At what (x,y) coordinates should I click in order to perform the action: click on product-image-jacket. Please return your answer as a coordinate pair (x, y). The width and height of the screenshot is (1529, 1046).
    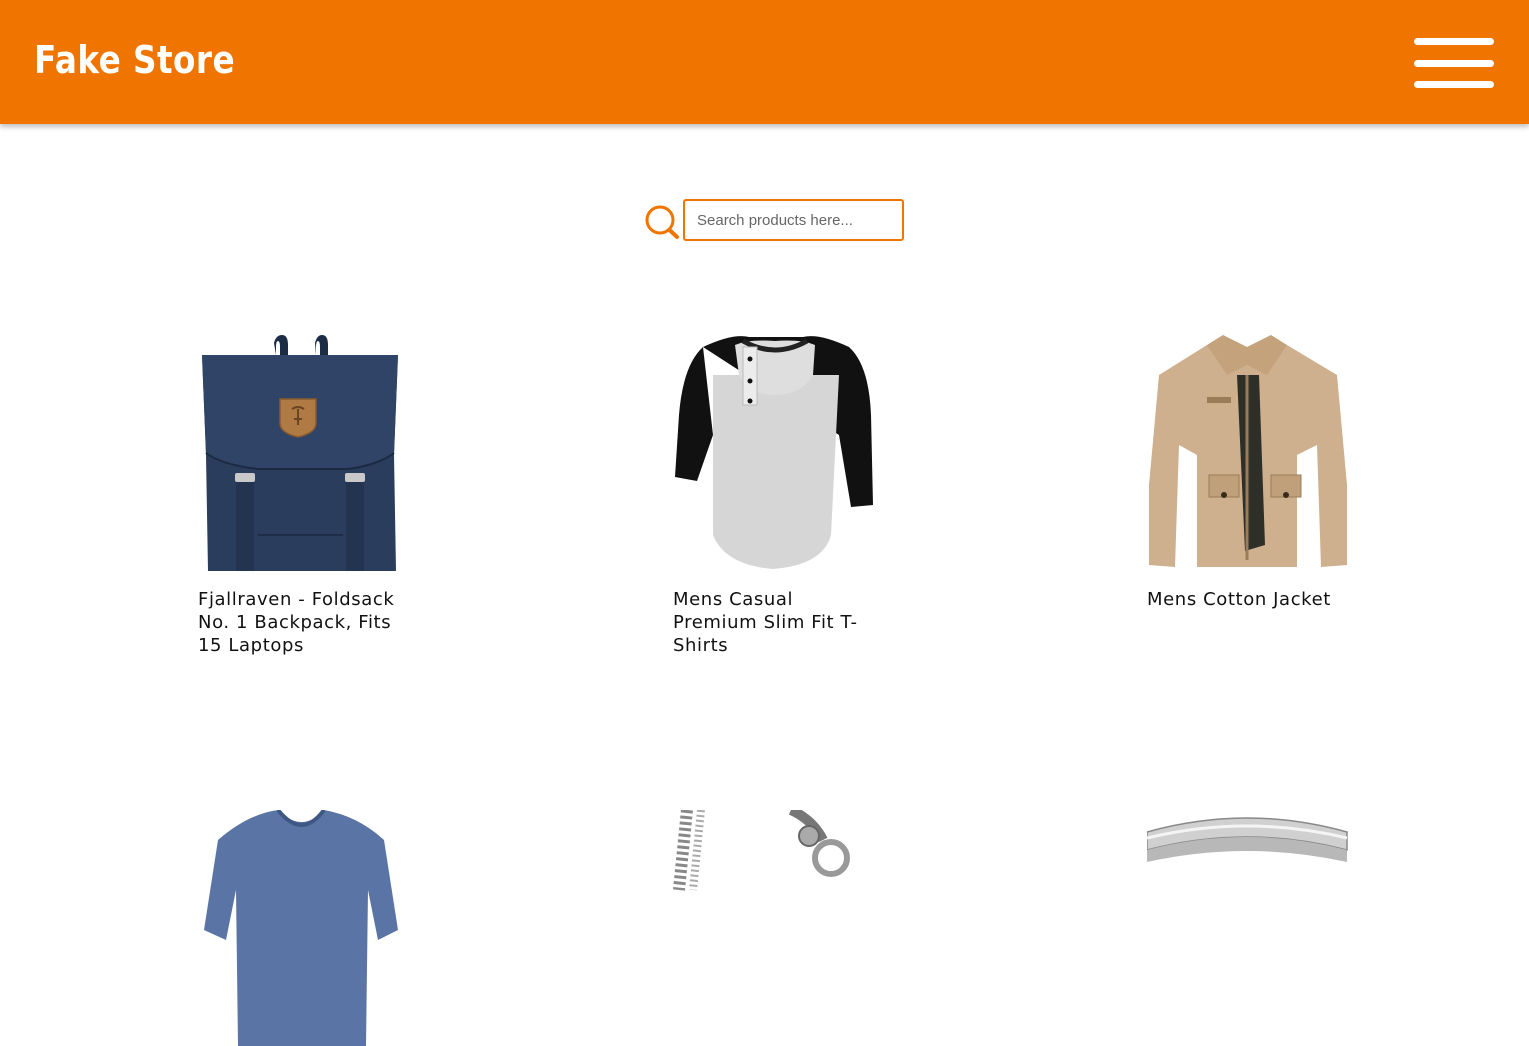
    Looking at the image, I should click on (1248, 451).